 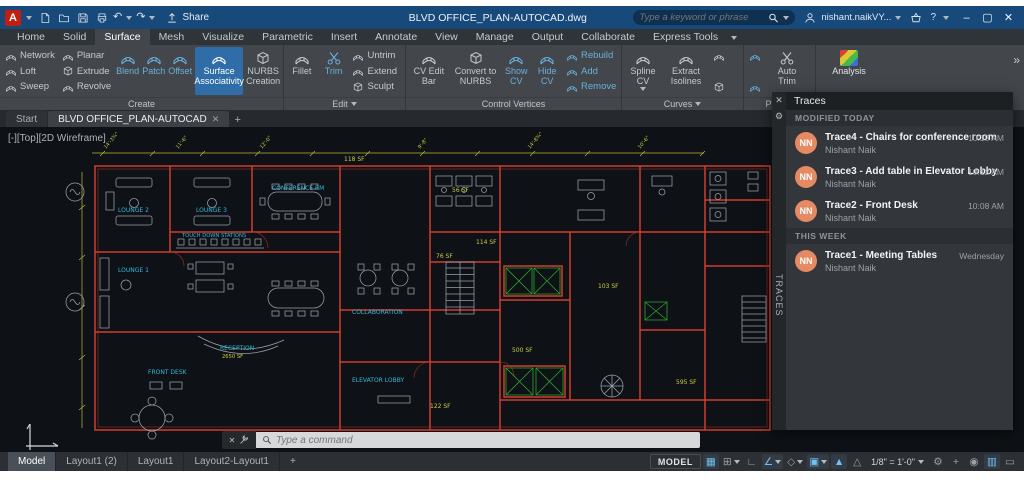 I want to click on ribbon-tab-parametric: Parametric, so click(x=287, y=37).